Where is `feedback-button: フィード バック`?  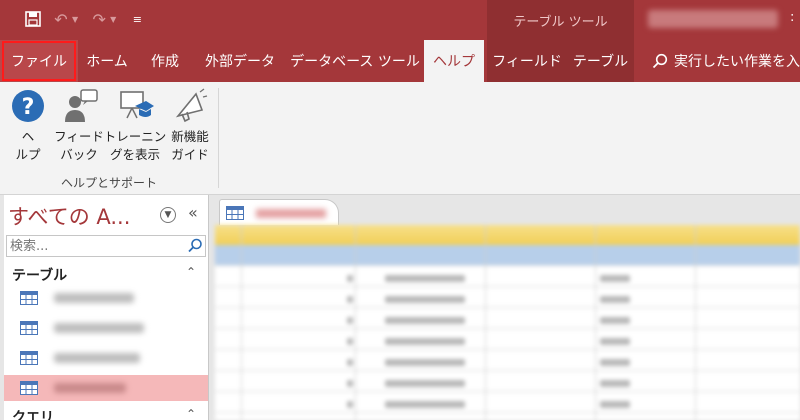
feedback-button: フィード バック is located at coordinates (79, 125).